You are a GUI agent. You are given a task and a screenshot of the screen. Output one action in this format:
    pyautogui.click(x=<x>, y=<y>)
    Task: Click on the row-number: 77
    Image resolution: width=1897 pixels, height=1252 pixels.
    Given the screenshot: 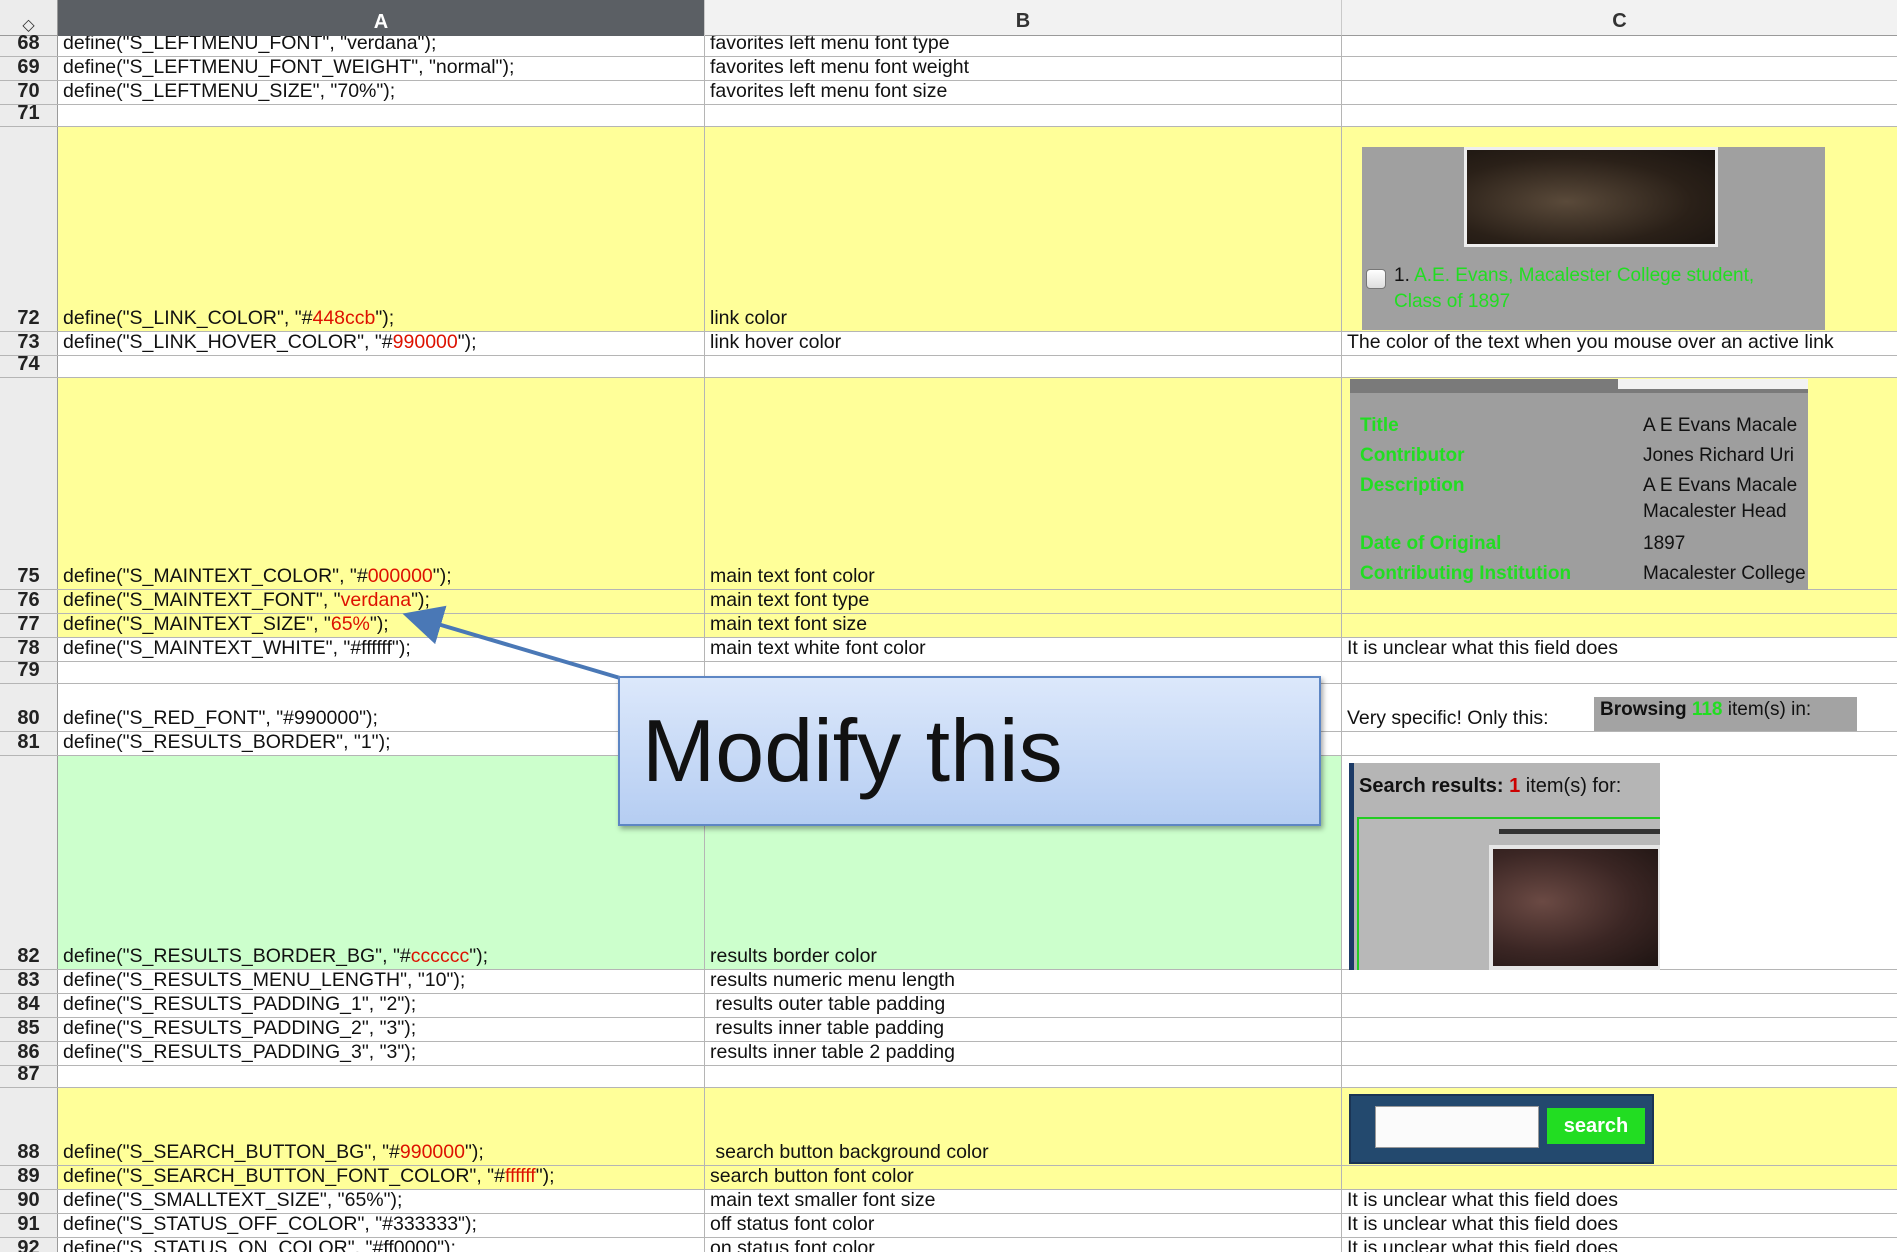 What is the action you would take?
    pyautogui.click(x=29, y=625)
    